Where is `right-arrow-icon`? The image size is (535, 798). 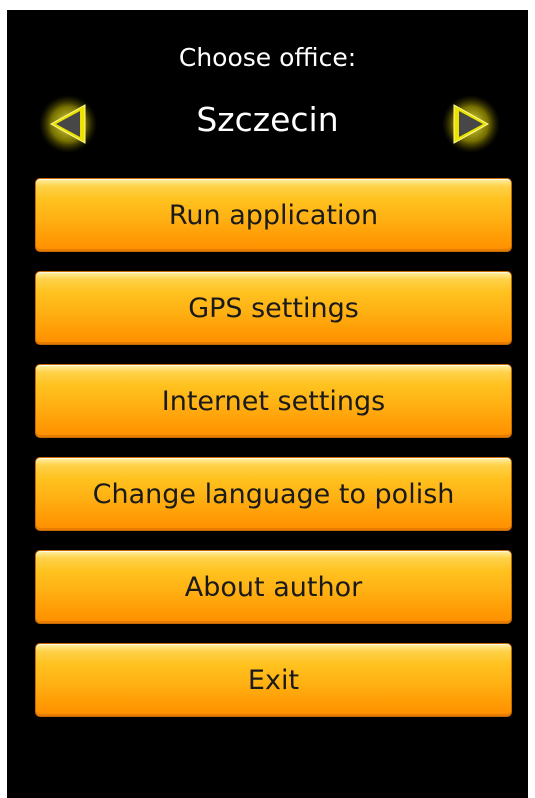
right-arrow-icon is located at coordinates (471, 124).